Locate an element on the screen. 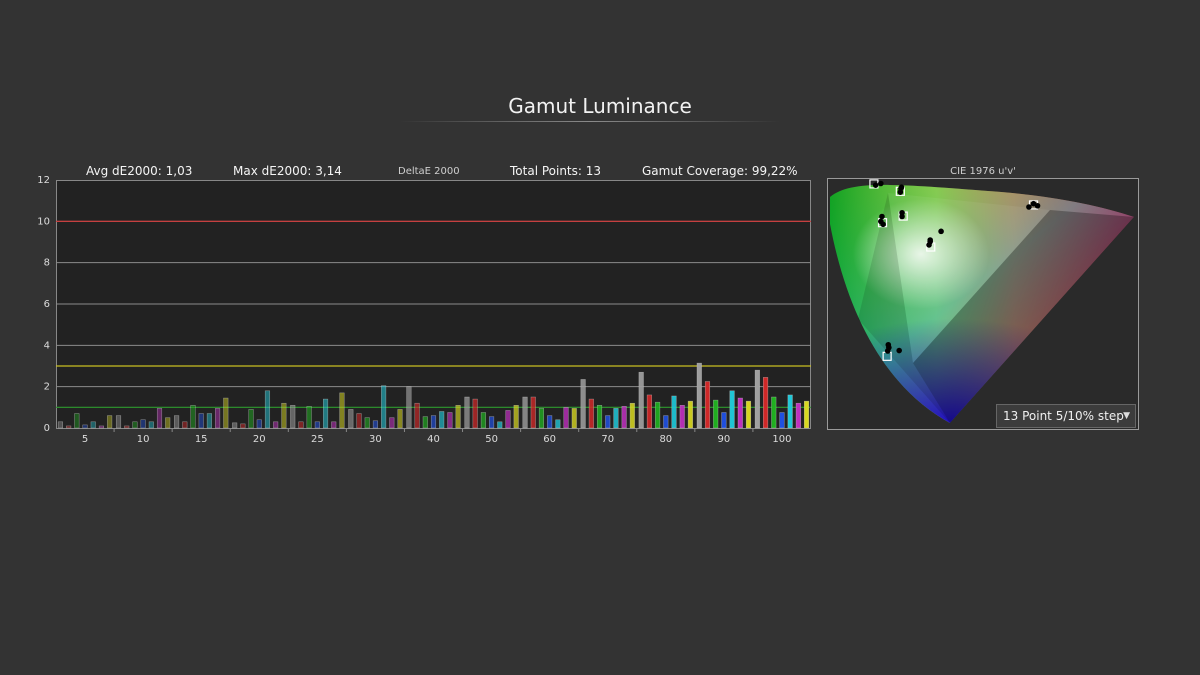  y-tick-label: 6 is located at coordinates (47, 304).